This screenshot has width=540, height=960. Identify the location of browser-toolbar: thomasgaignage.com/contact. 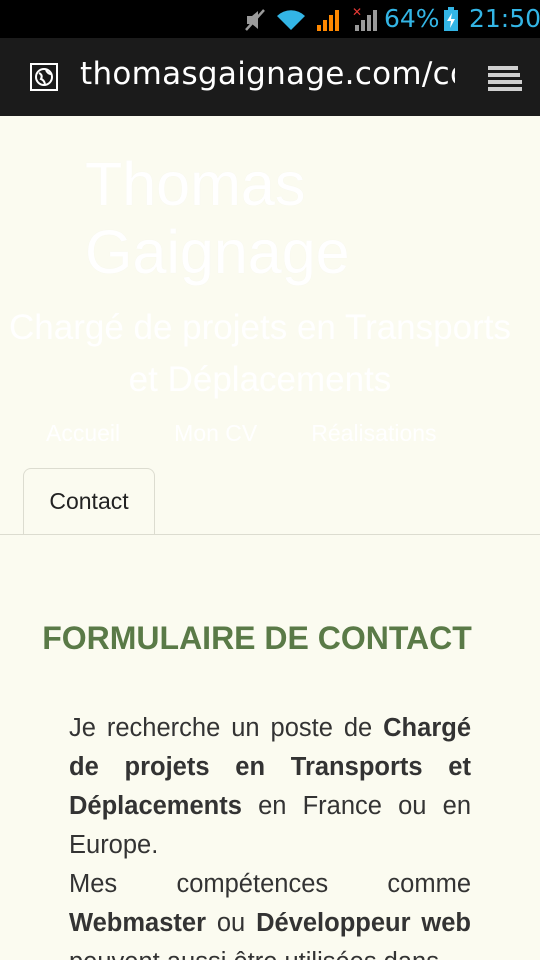
(270, 77).